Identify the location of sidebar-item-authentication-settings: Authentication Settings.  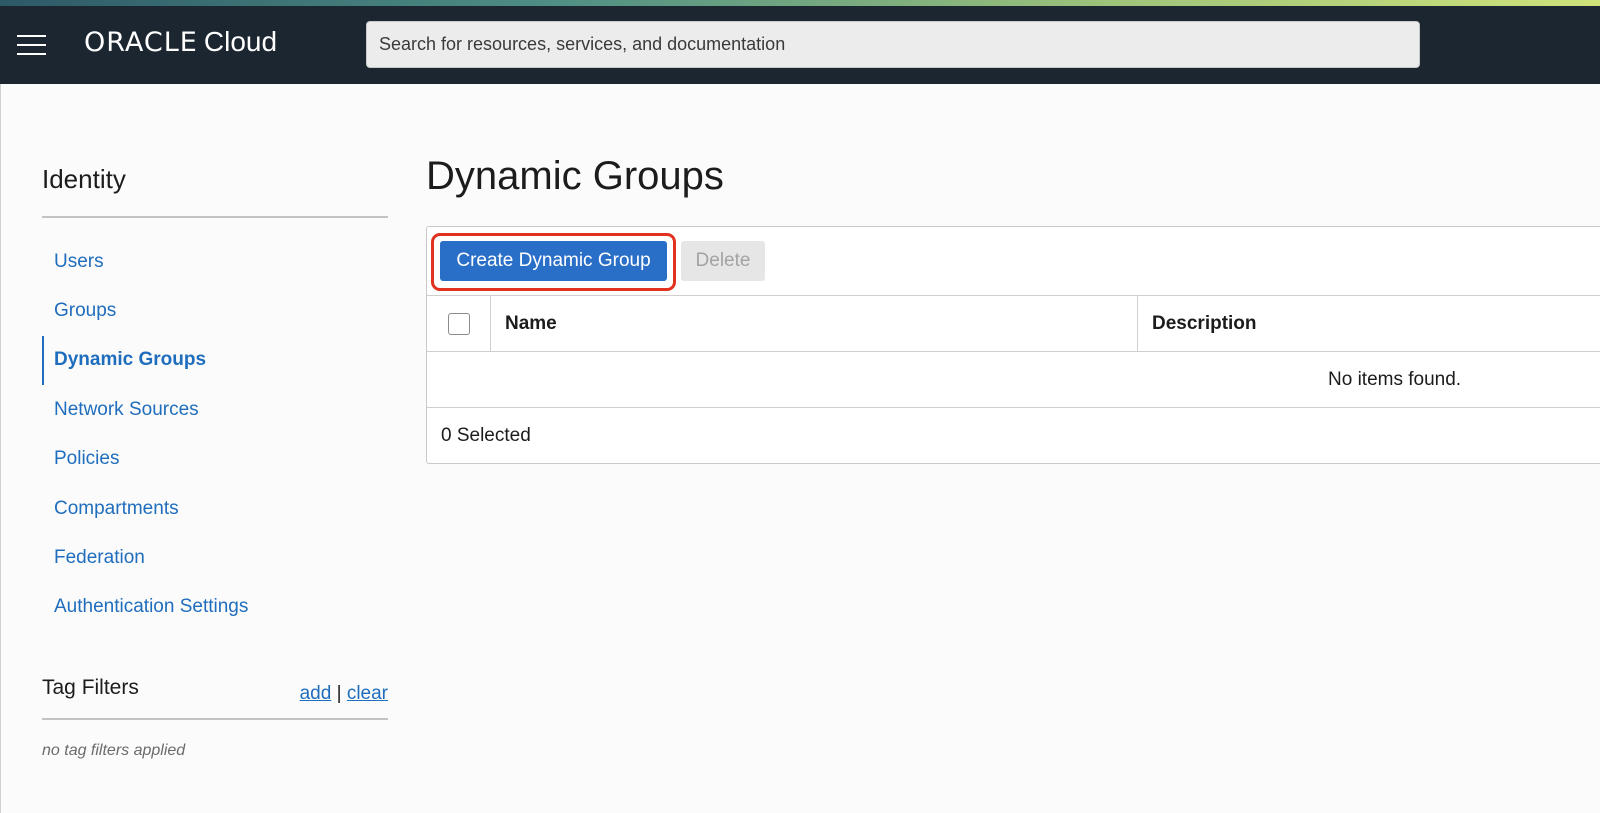
(215, 607).